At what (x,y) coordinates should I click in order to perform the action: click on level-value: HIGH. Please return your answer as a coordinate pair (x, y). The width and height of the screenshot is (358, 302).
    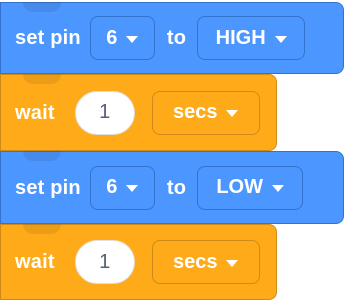
    Looking at the image, I should click on (240, 37).